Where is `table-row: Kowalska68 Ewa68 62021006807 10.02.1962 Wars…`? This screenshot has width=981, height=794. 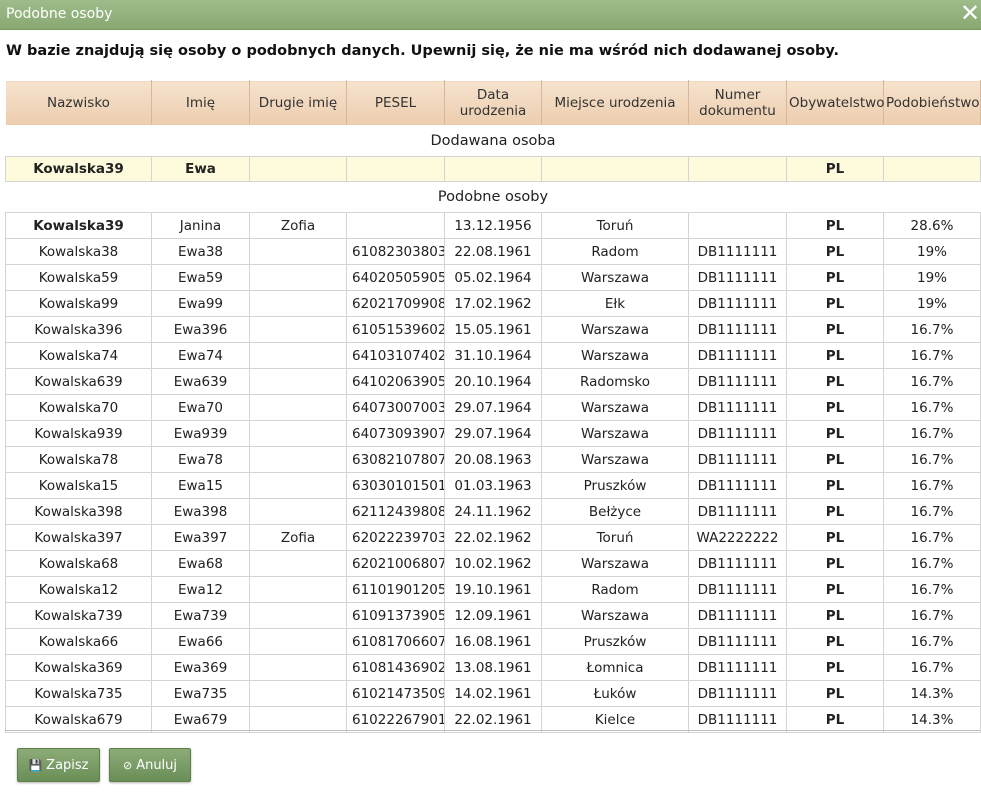
table-row: Kowalska68 Ewa68 62021006807 10.02.1962 Wars… is located at coordinates (493, 563).